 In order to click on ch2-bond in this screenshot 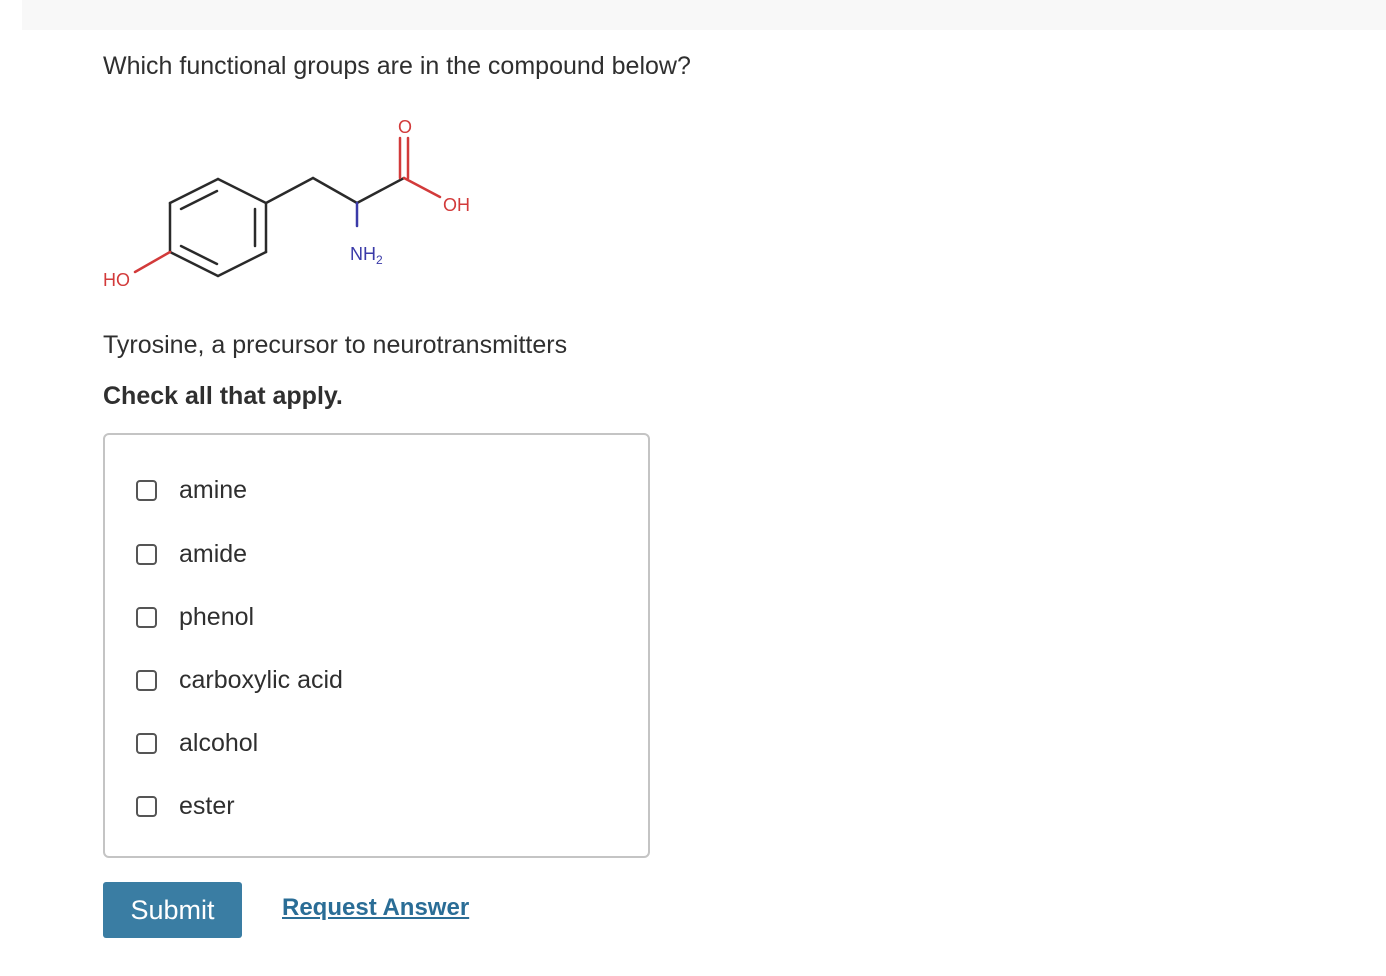, I will do `click(289, 190)`.